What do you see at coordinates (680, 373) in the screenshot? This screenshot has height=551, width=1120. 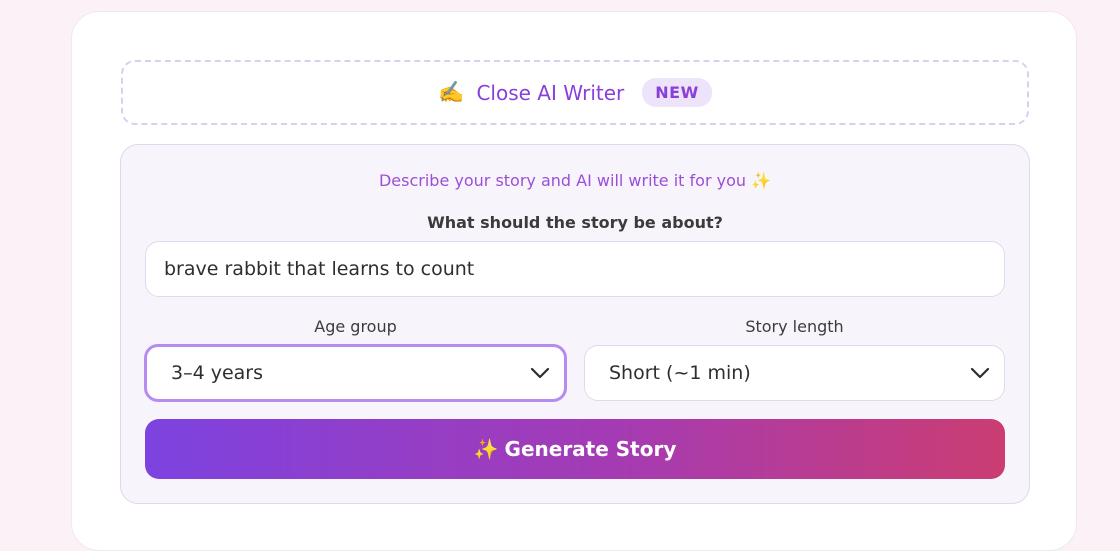 I see `story-length-value: Short (~1 min)` at bounding box center [680, 373].